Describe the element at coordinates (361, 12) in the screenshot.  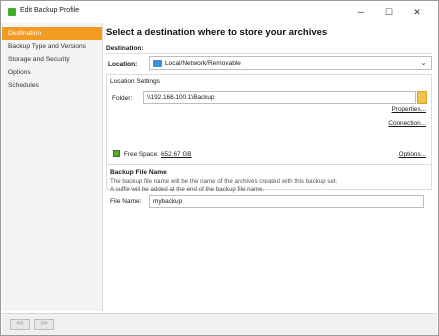
I see `minimize-button: ─` at that location.